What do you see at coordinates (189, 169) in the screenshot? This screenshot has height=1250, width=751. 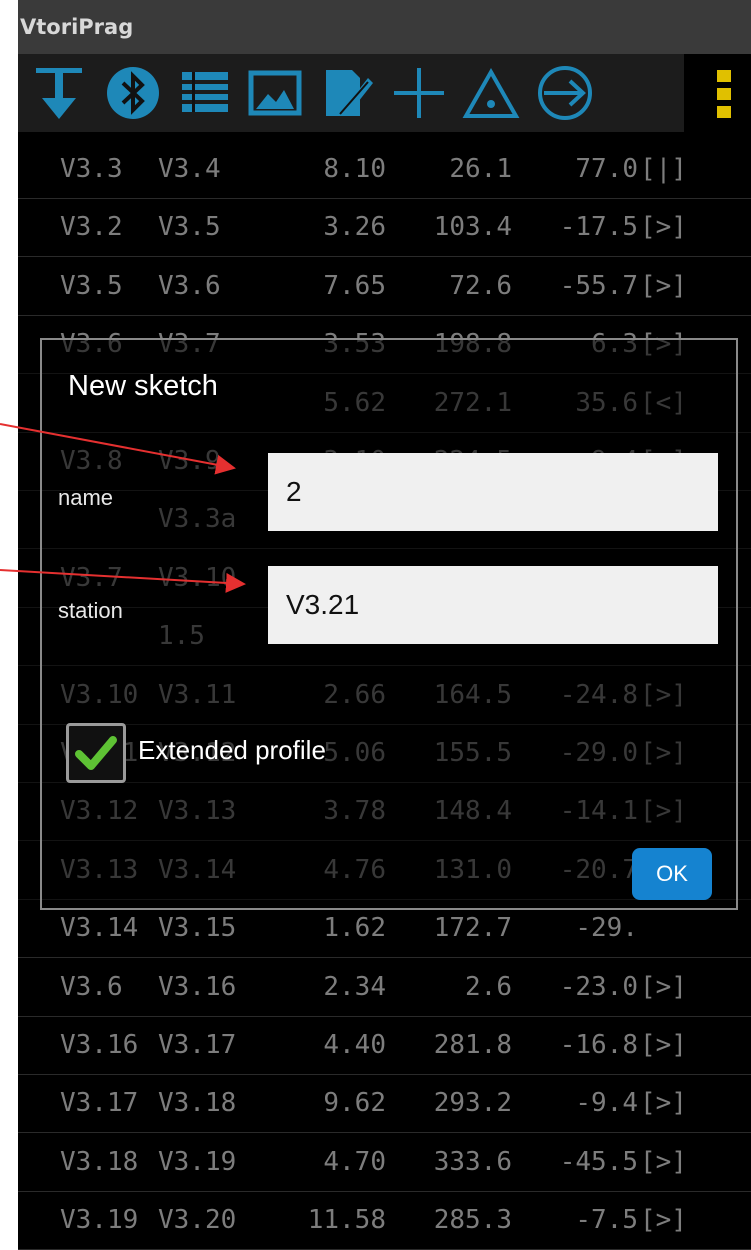 I see `shot-to: V3.4` at bounding box center [189, 169].